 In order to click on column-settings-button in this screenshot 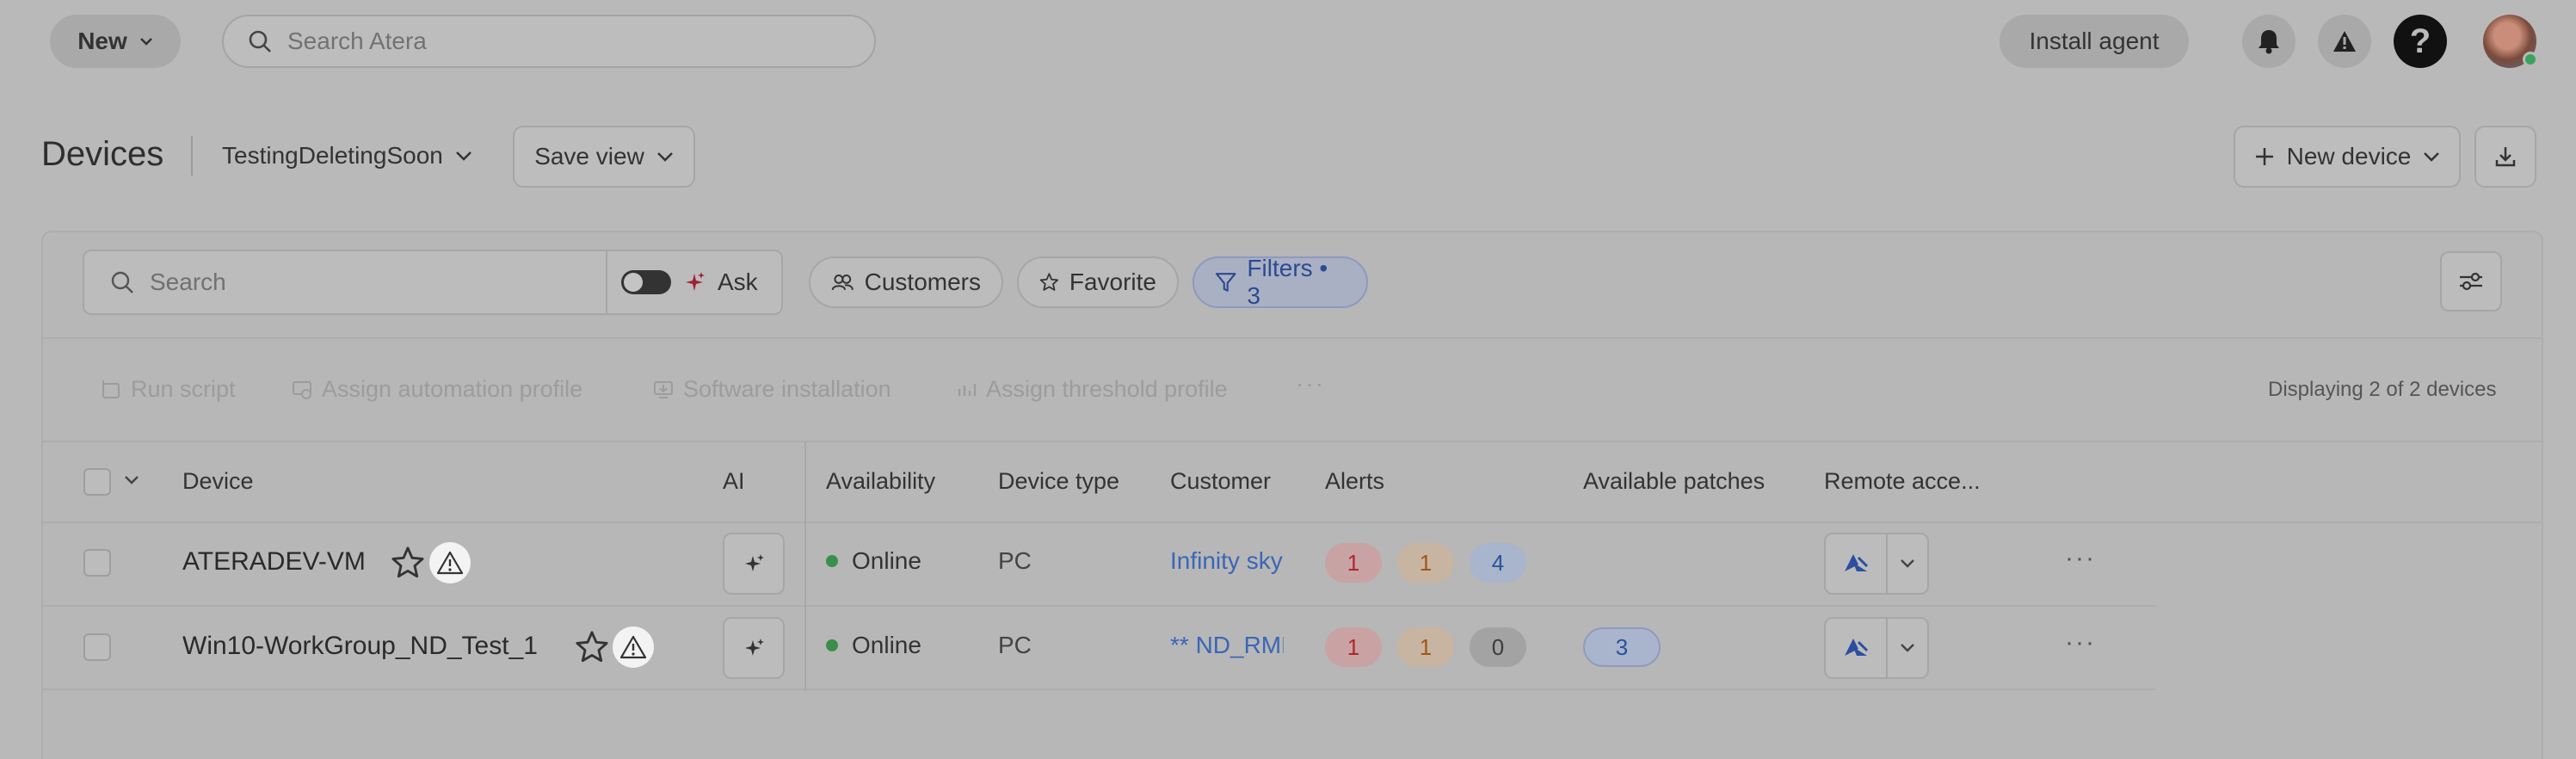, I will do `click(2471, 281)`.